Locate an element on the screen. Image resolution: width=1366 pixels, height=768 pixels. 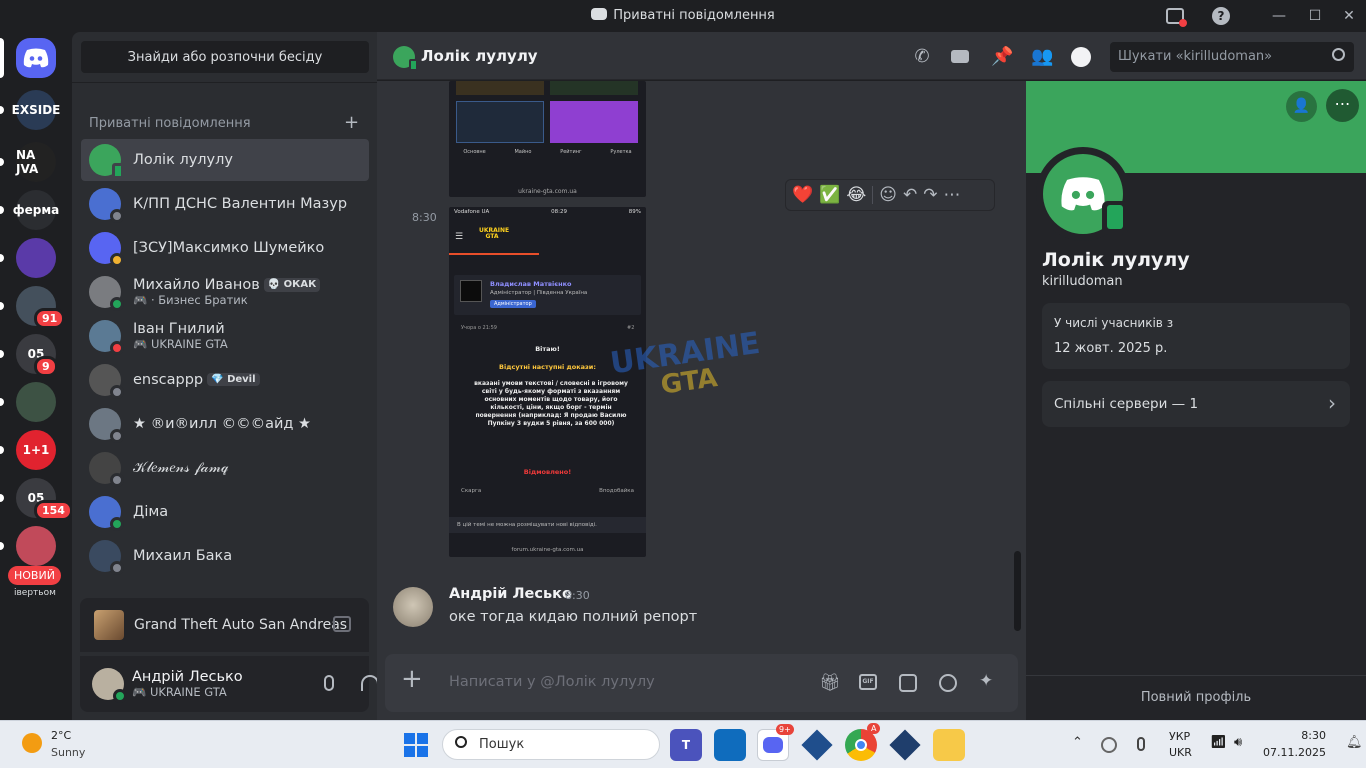
pinned-messages-icon: 📌 is located at coordinates (1002, 57).